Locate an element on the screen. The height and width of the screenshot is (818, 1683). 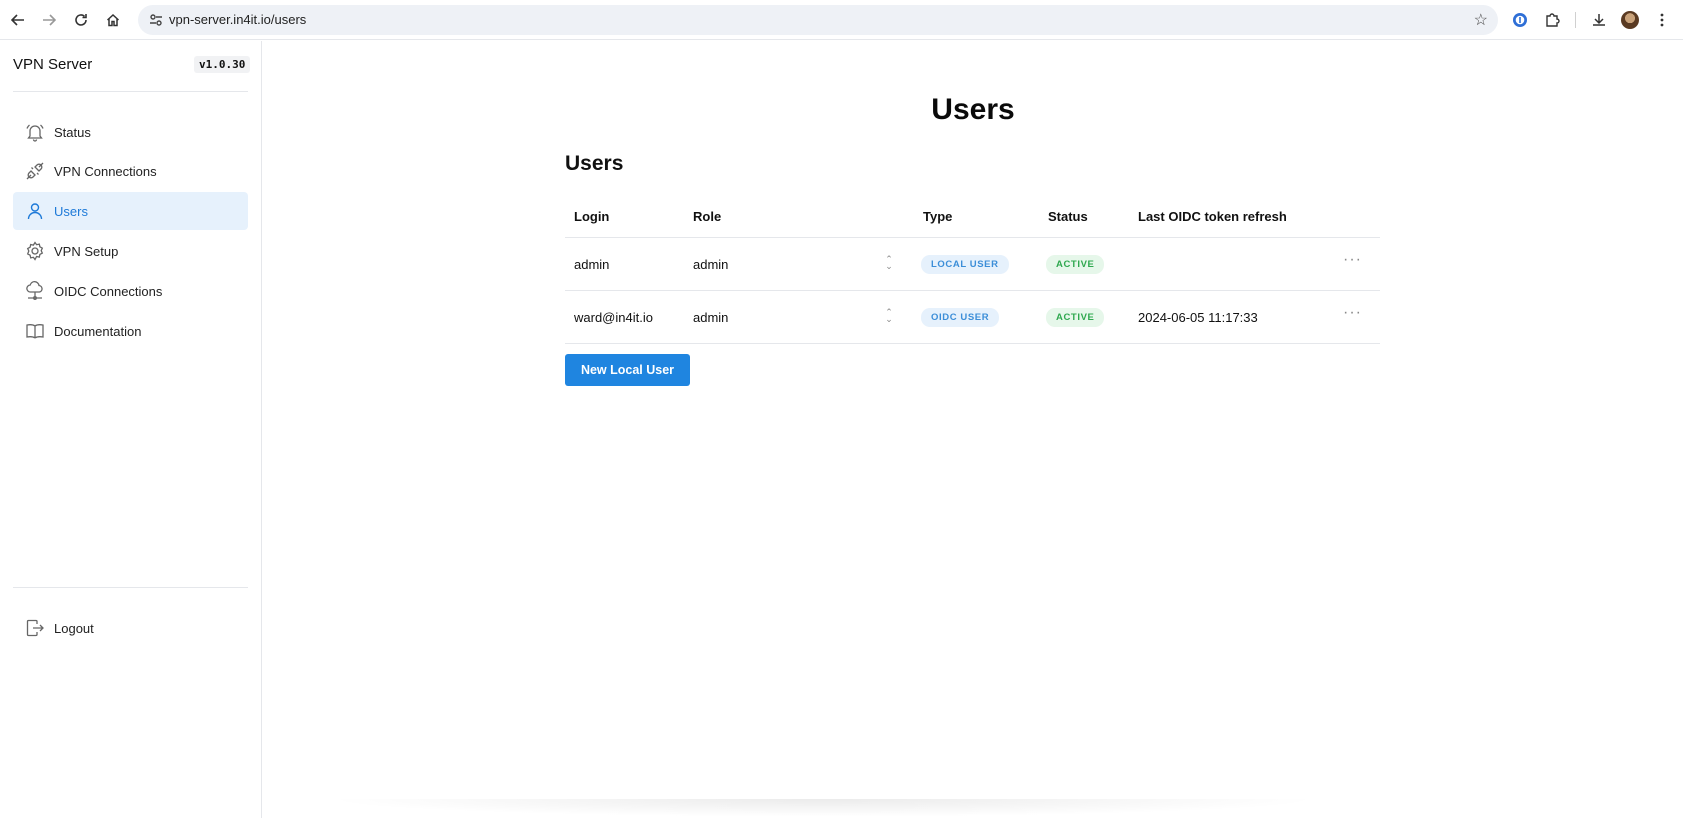
sidebar-item-documentation: Documentation is located at coordinates (130, 331).